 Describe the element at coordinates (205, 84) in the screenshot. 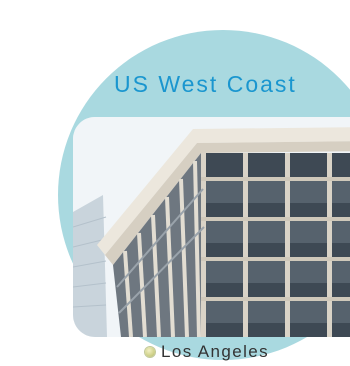

I see `region-title: US West Coast` at that location.